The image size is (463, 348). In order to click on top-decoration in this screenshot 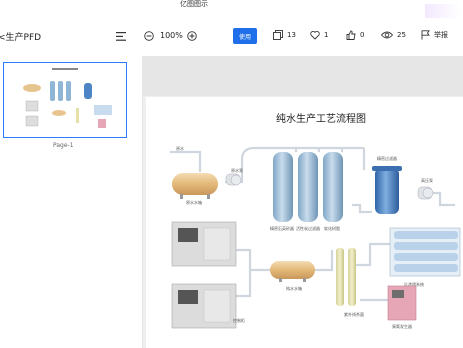, I will do `click(443, 11)`.